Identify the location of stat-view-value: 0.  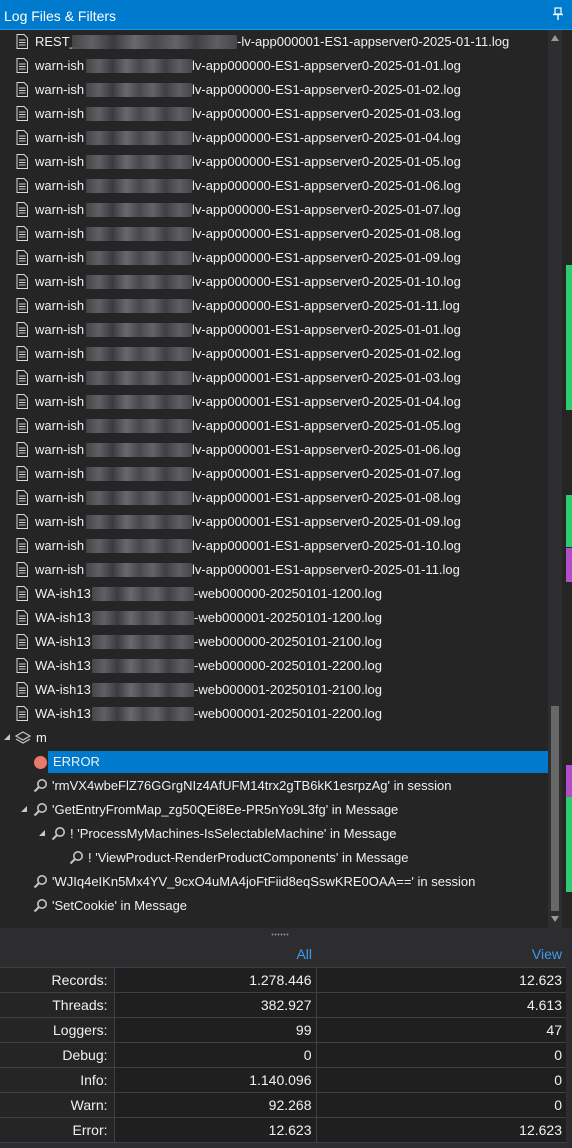
(441, 1055).